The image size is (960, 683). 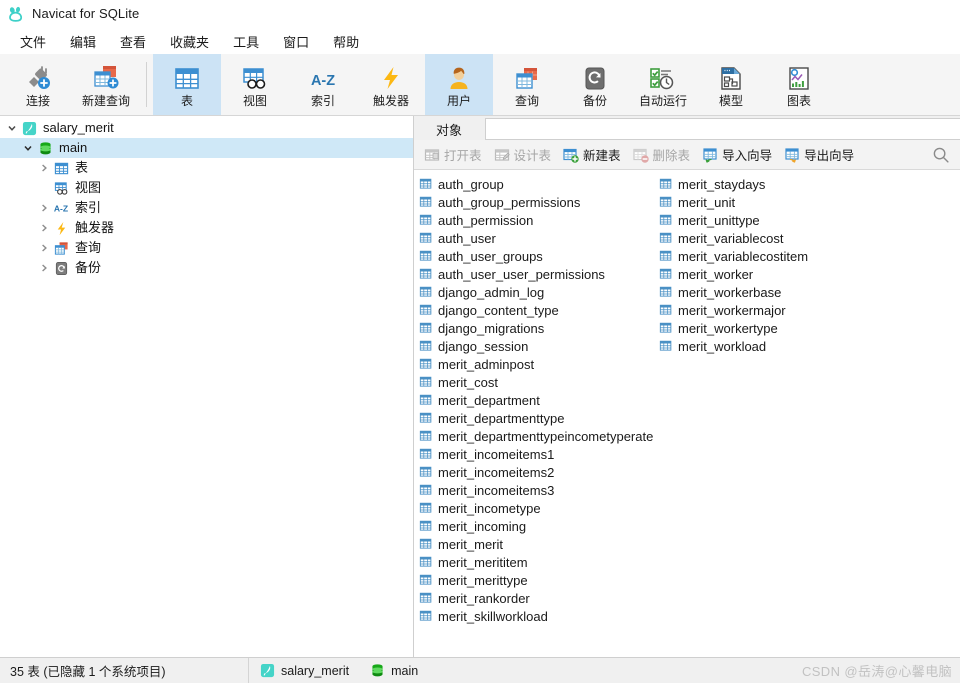 I want to click on table-list-item: merit_variablecost, so click(x=778, y=238).